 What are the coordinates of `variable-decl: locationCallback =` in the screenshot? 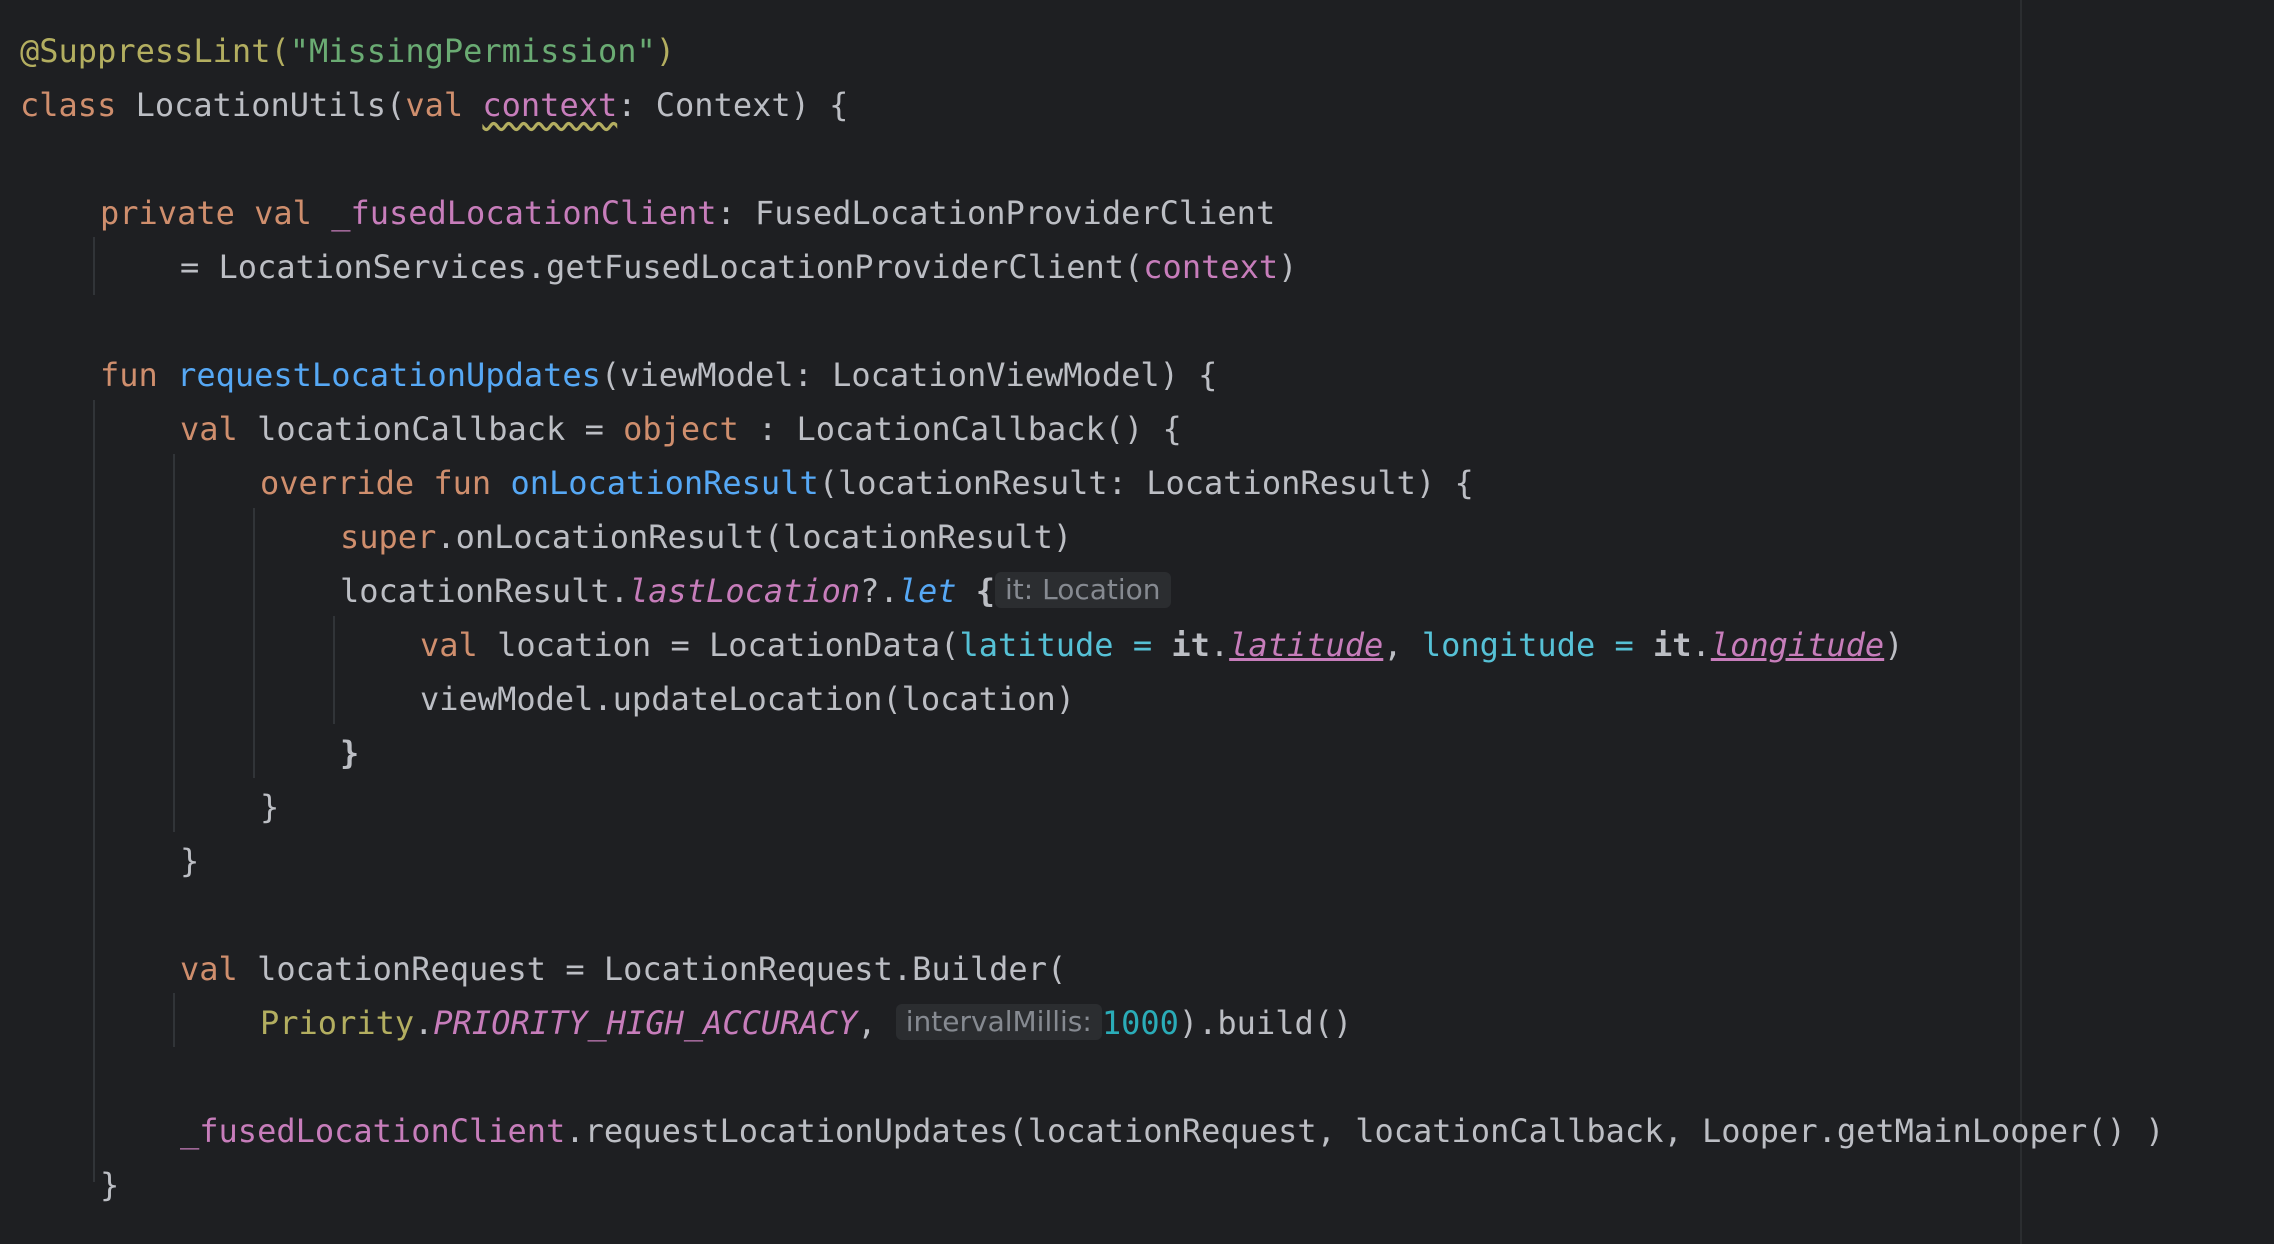 It's located at (430, 429).